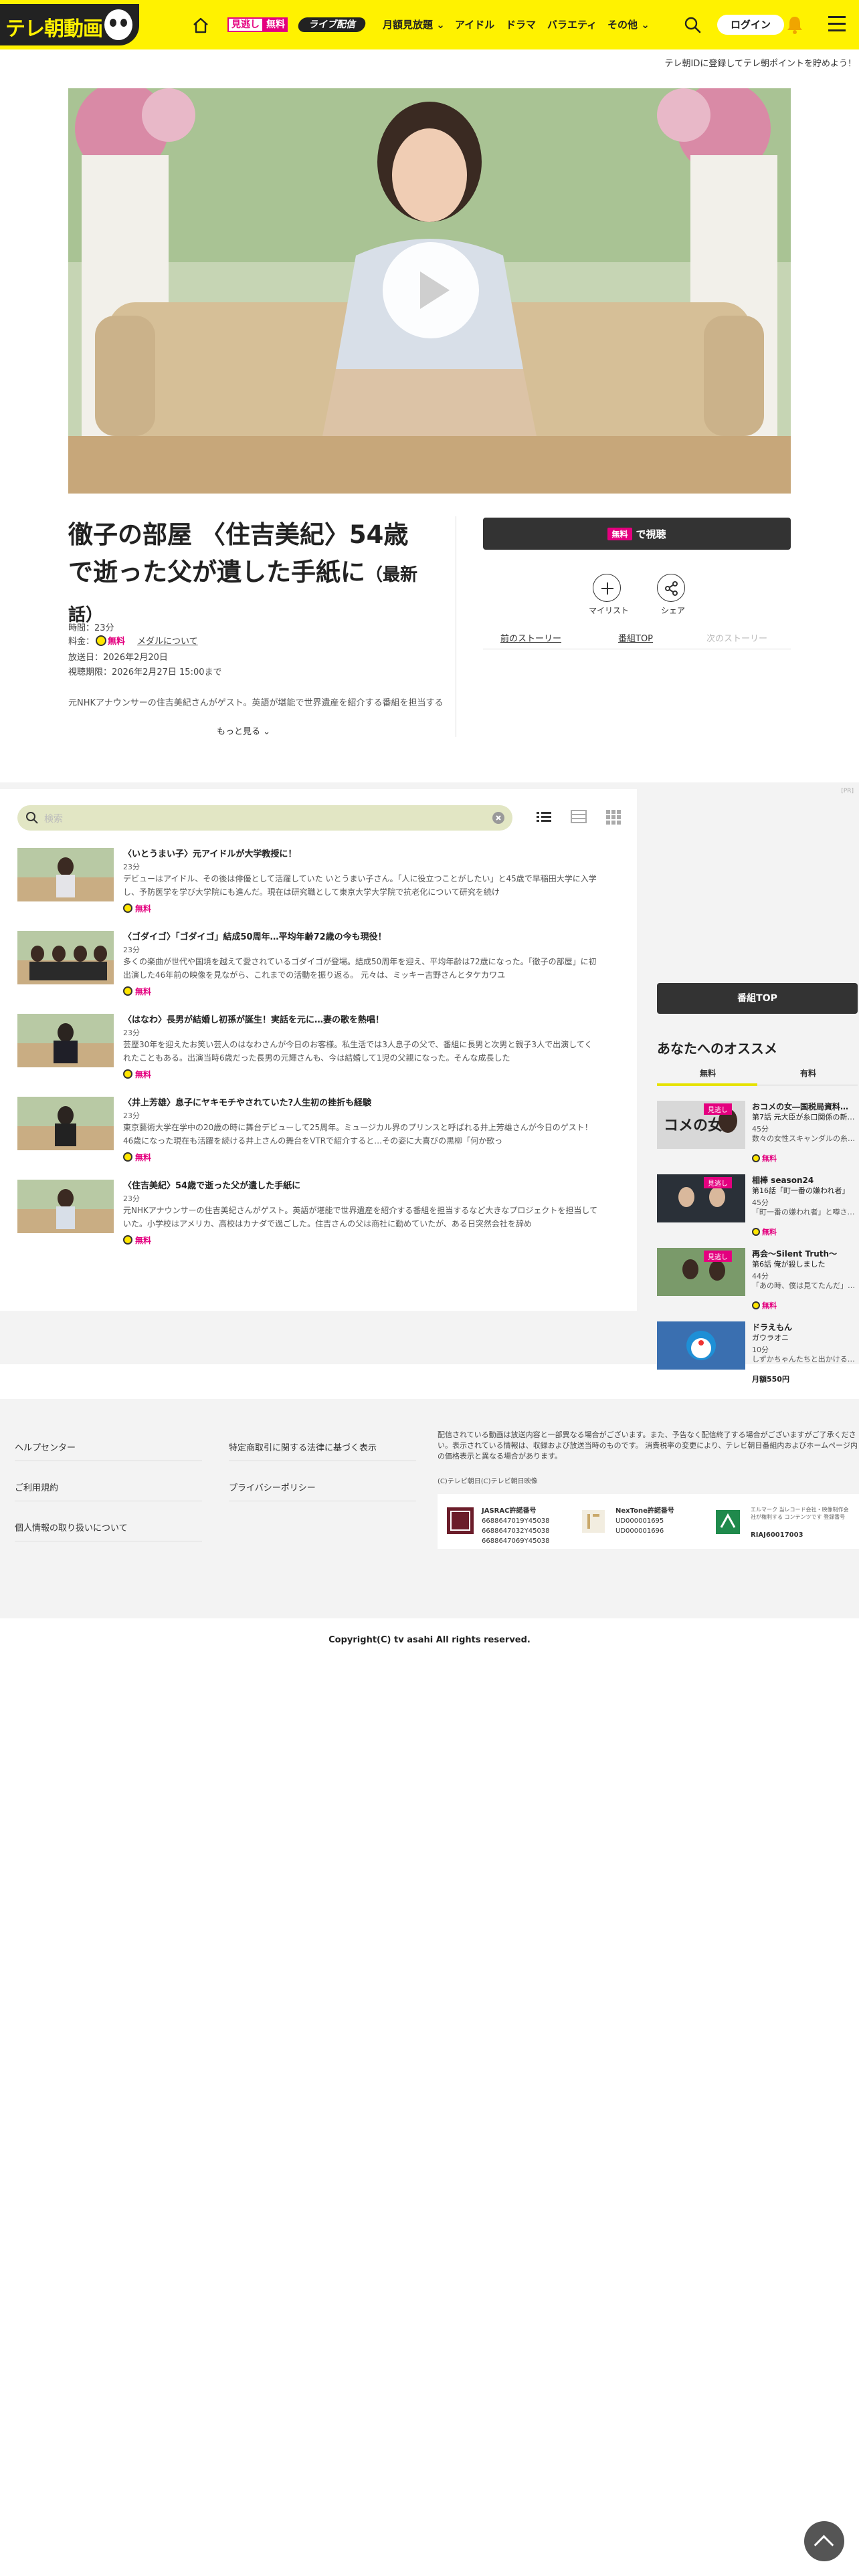 Image resolution: width=859 pixels, height=2576 pixels. Describe the element at coordinates (737, 639) in the screenshot. I see `next-story-link: 次のストーリー` at that location.